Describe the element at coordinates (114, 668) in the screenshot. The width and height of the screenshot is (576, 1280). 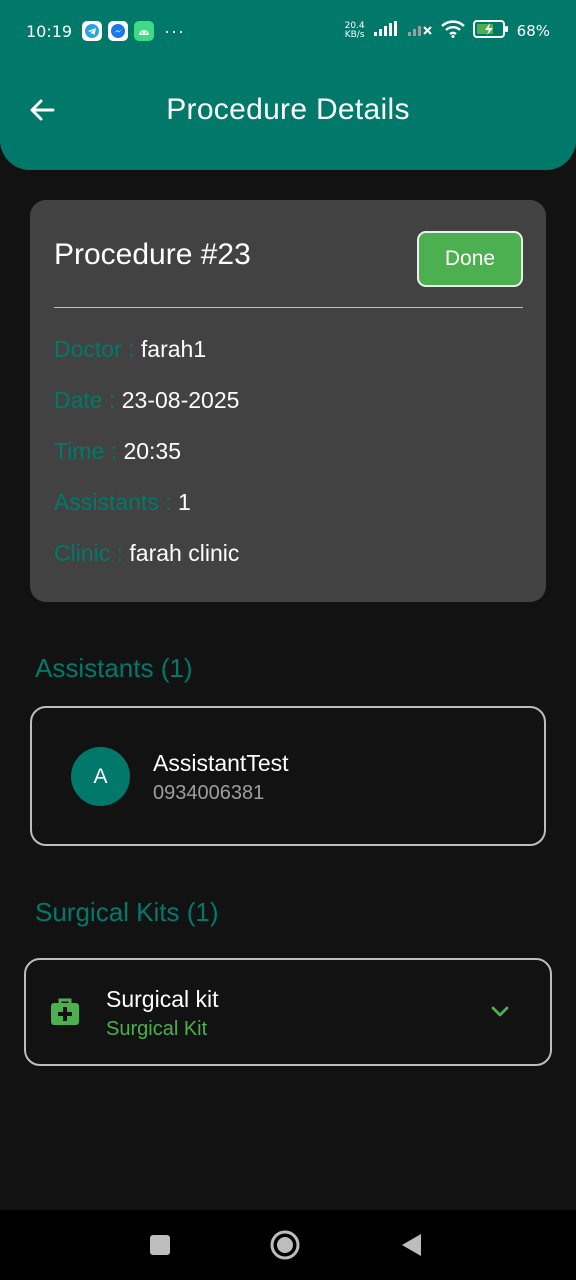
I see `assistants-section-title: Assistants (1)` at that location.